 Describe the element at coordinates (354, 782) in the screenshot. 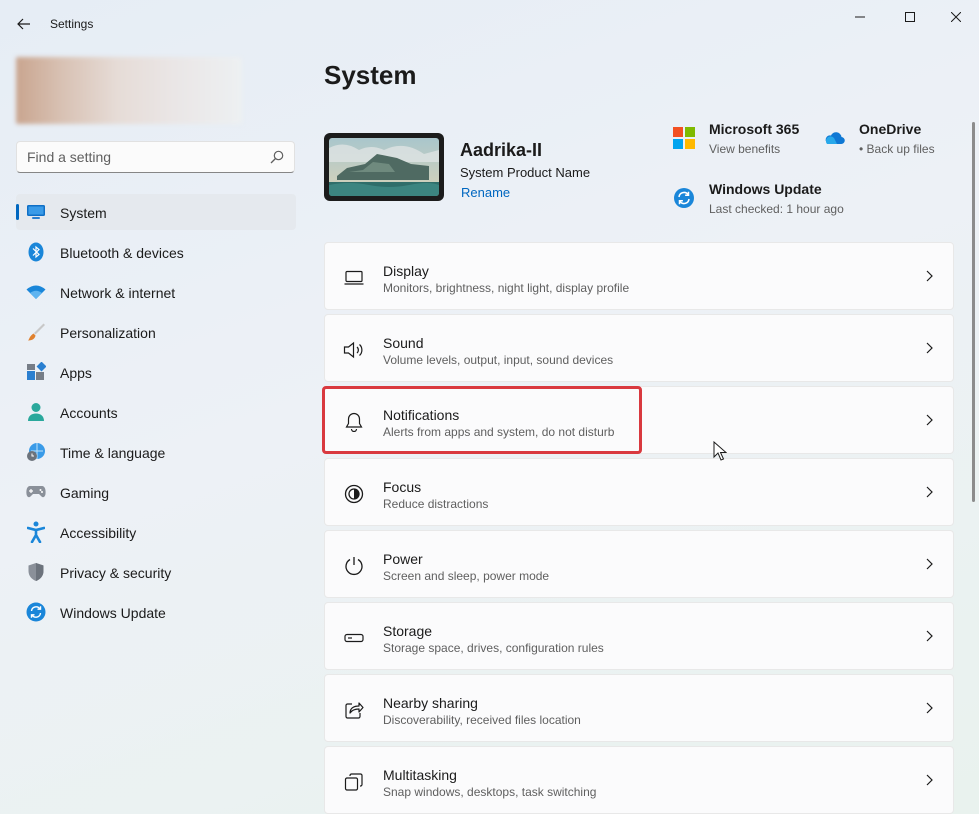

I see `multitasking-icon` at that location.